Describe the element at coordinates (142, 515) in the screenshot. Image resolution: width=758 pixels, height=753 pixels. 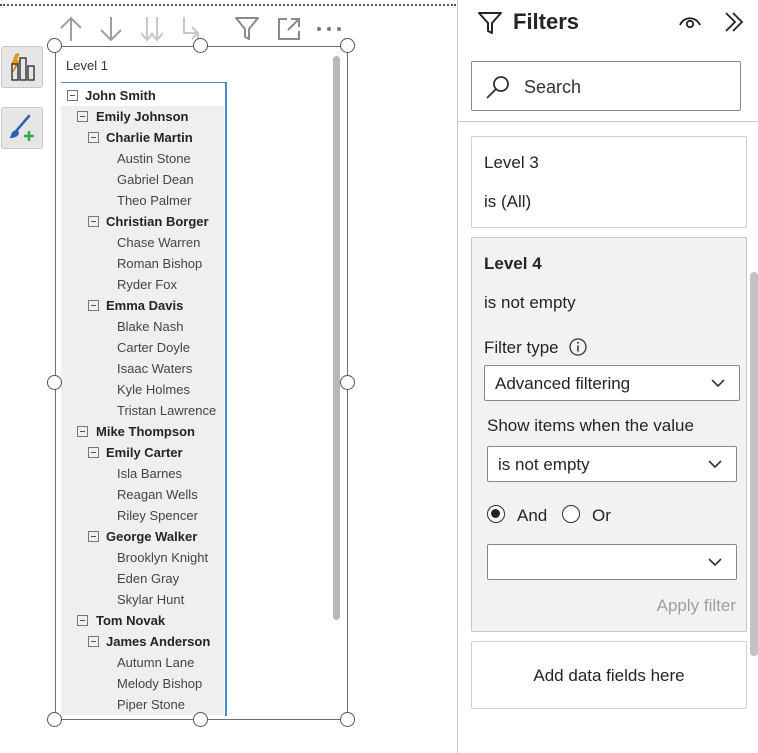
I see `matrix-row: Riley Spencer` at that location.